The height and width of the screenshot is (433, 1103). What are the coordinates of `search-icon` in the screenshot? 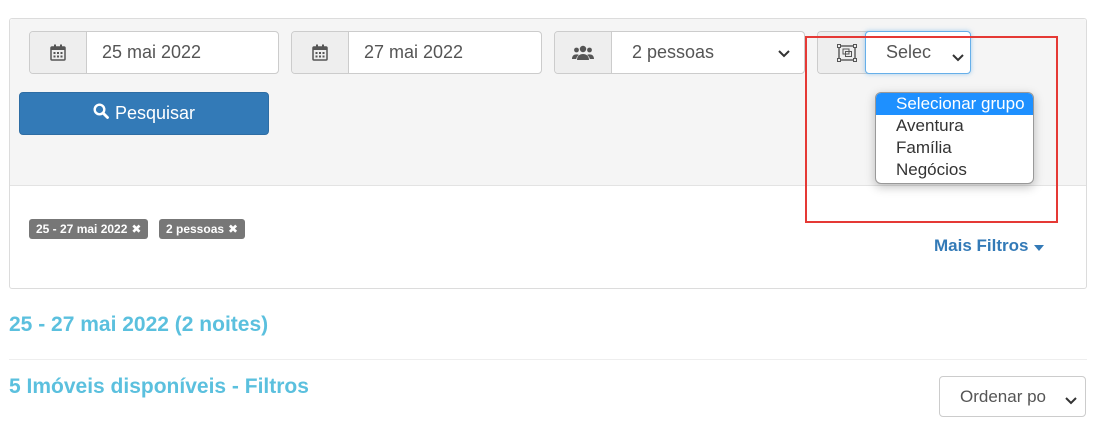 It's located at (101, 113).